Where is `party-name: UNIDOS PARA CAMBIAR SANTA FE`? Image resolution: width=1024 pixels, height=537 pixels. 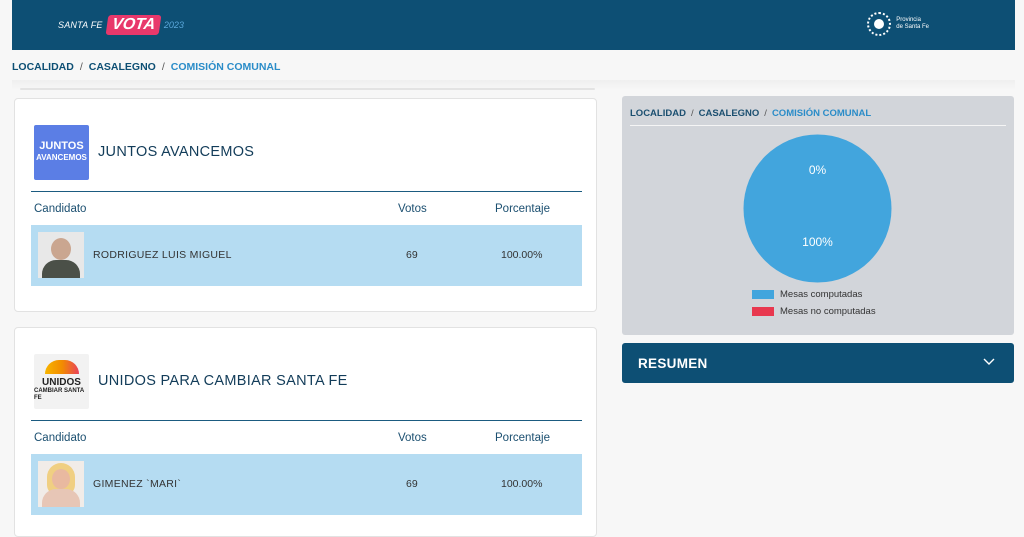 party-name: UNIDOS PARA CAMBIAR SANTA FE is located at coordinates (223, 381).